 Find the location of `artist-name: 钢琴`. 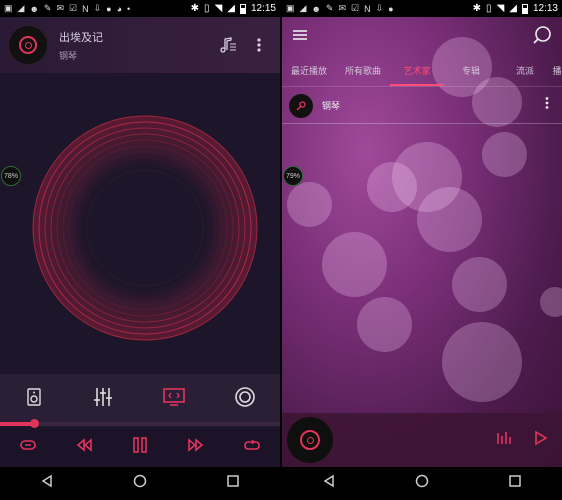

artist-name: 钢琴 is located at coordinates (331, 106).